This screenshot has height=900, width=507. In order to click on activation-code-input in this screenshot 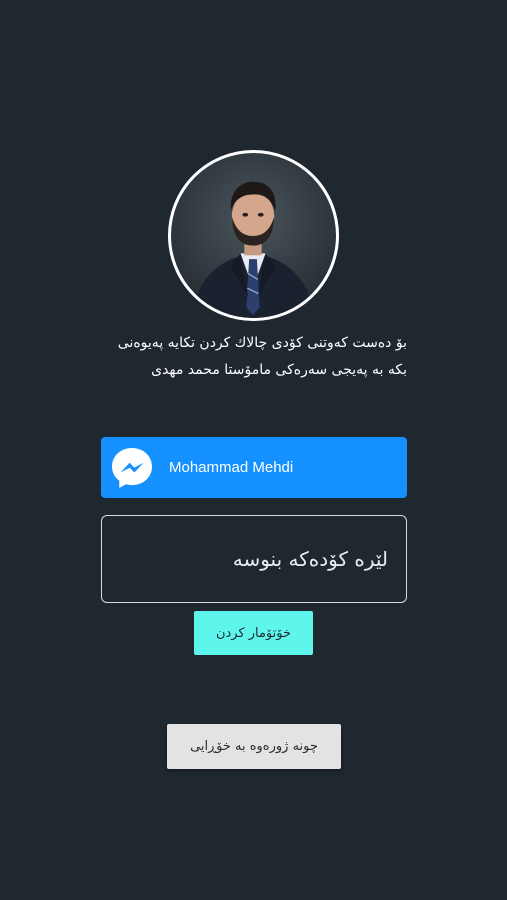, I will do `click(254, 559)`.